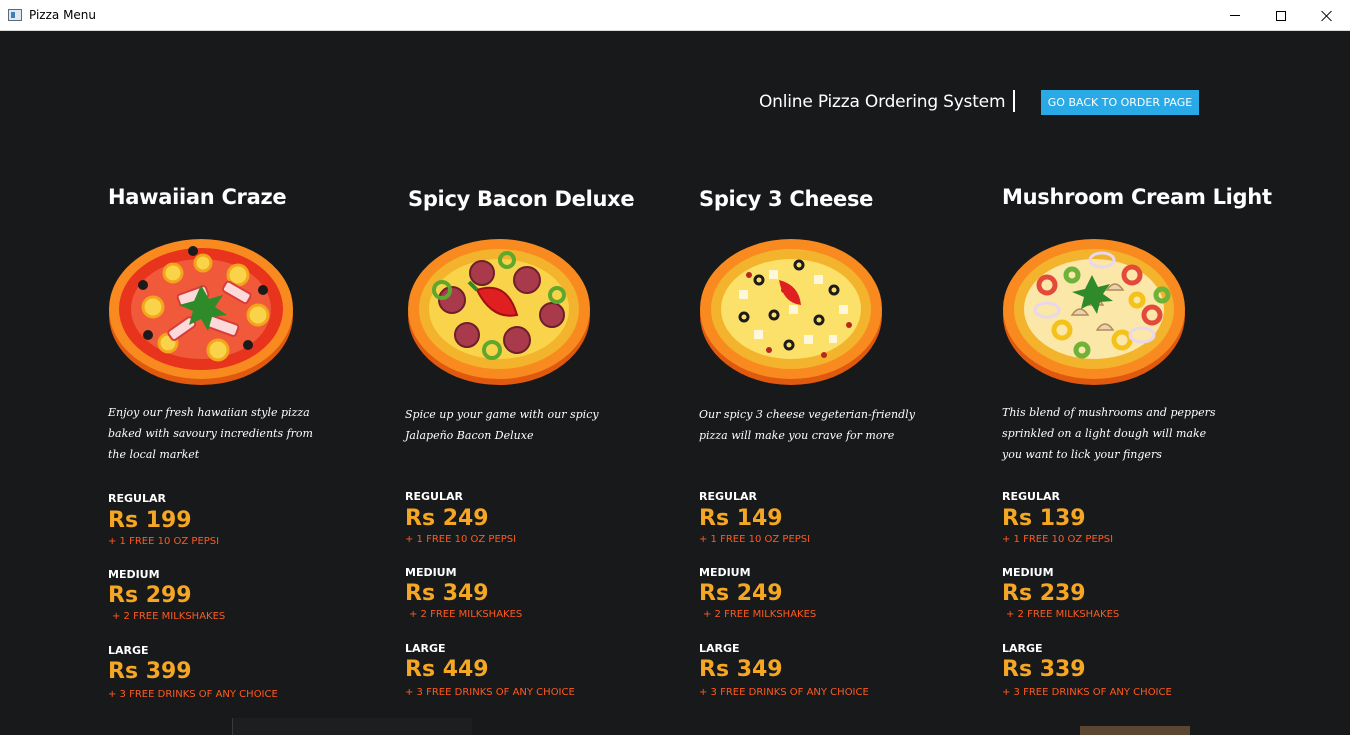 The image size is (1350, 735). I want to click on pizza-name: Mushroom Cream Light, so click(1137, 197).